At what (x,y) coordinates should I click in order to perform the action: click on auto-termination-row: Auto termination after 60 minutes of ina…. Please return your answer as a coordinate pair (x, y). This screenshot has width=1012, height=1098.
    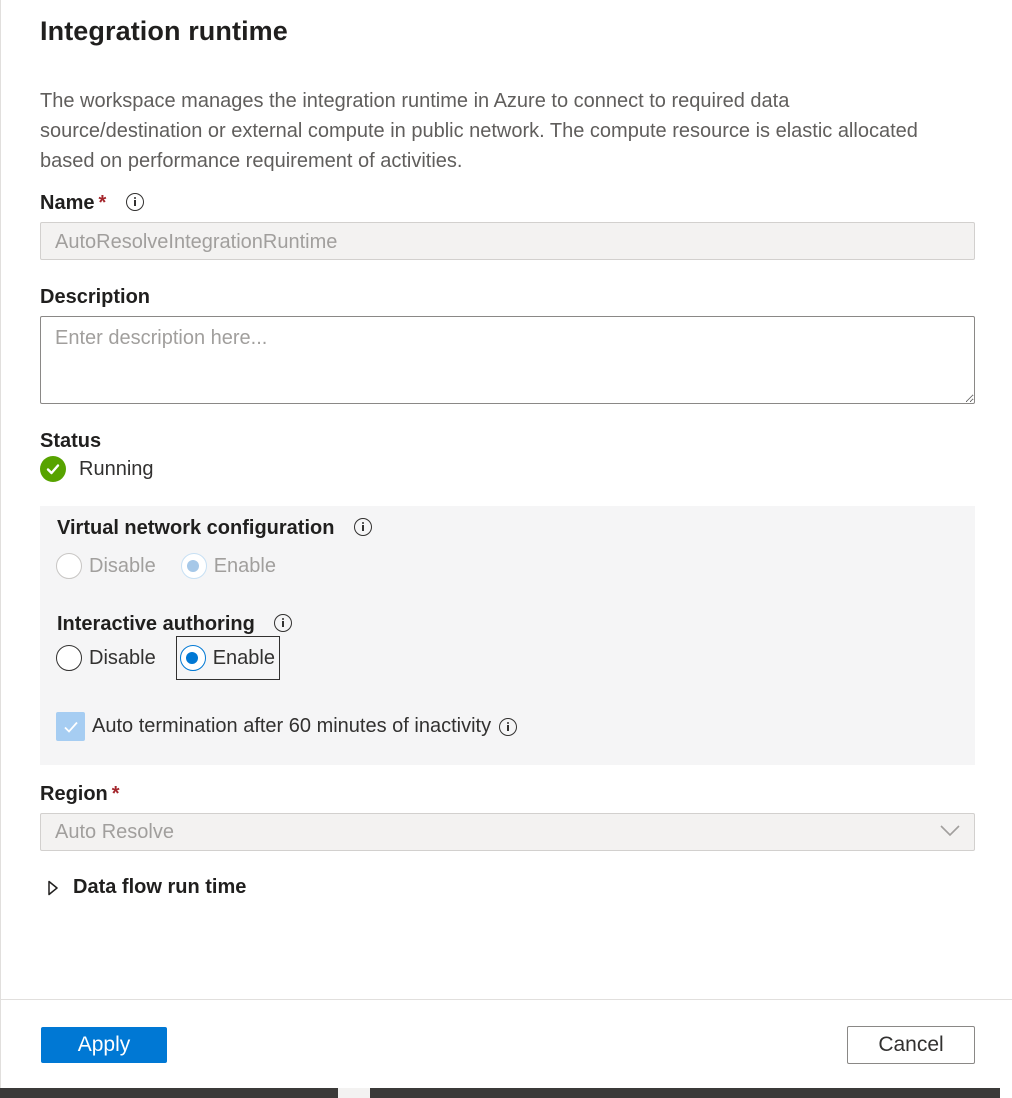
    Looking at the image, I should click on (287, 726).